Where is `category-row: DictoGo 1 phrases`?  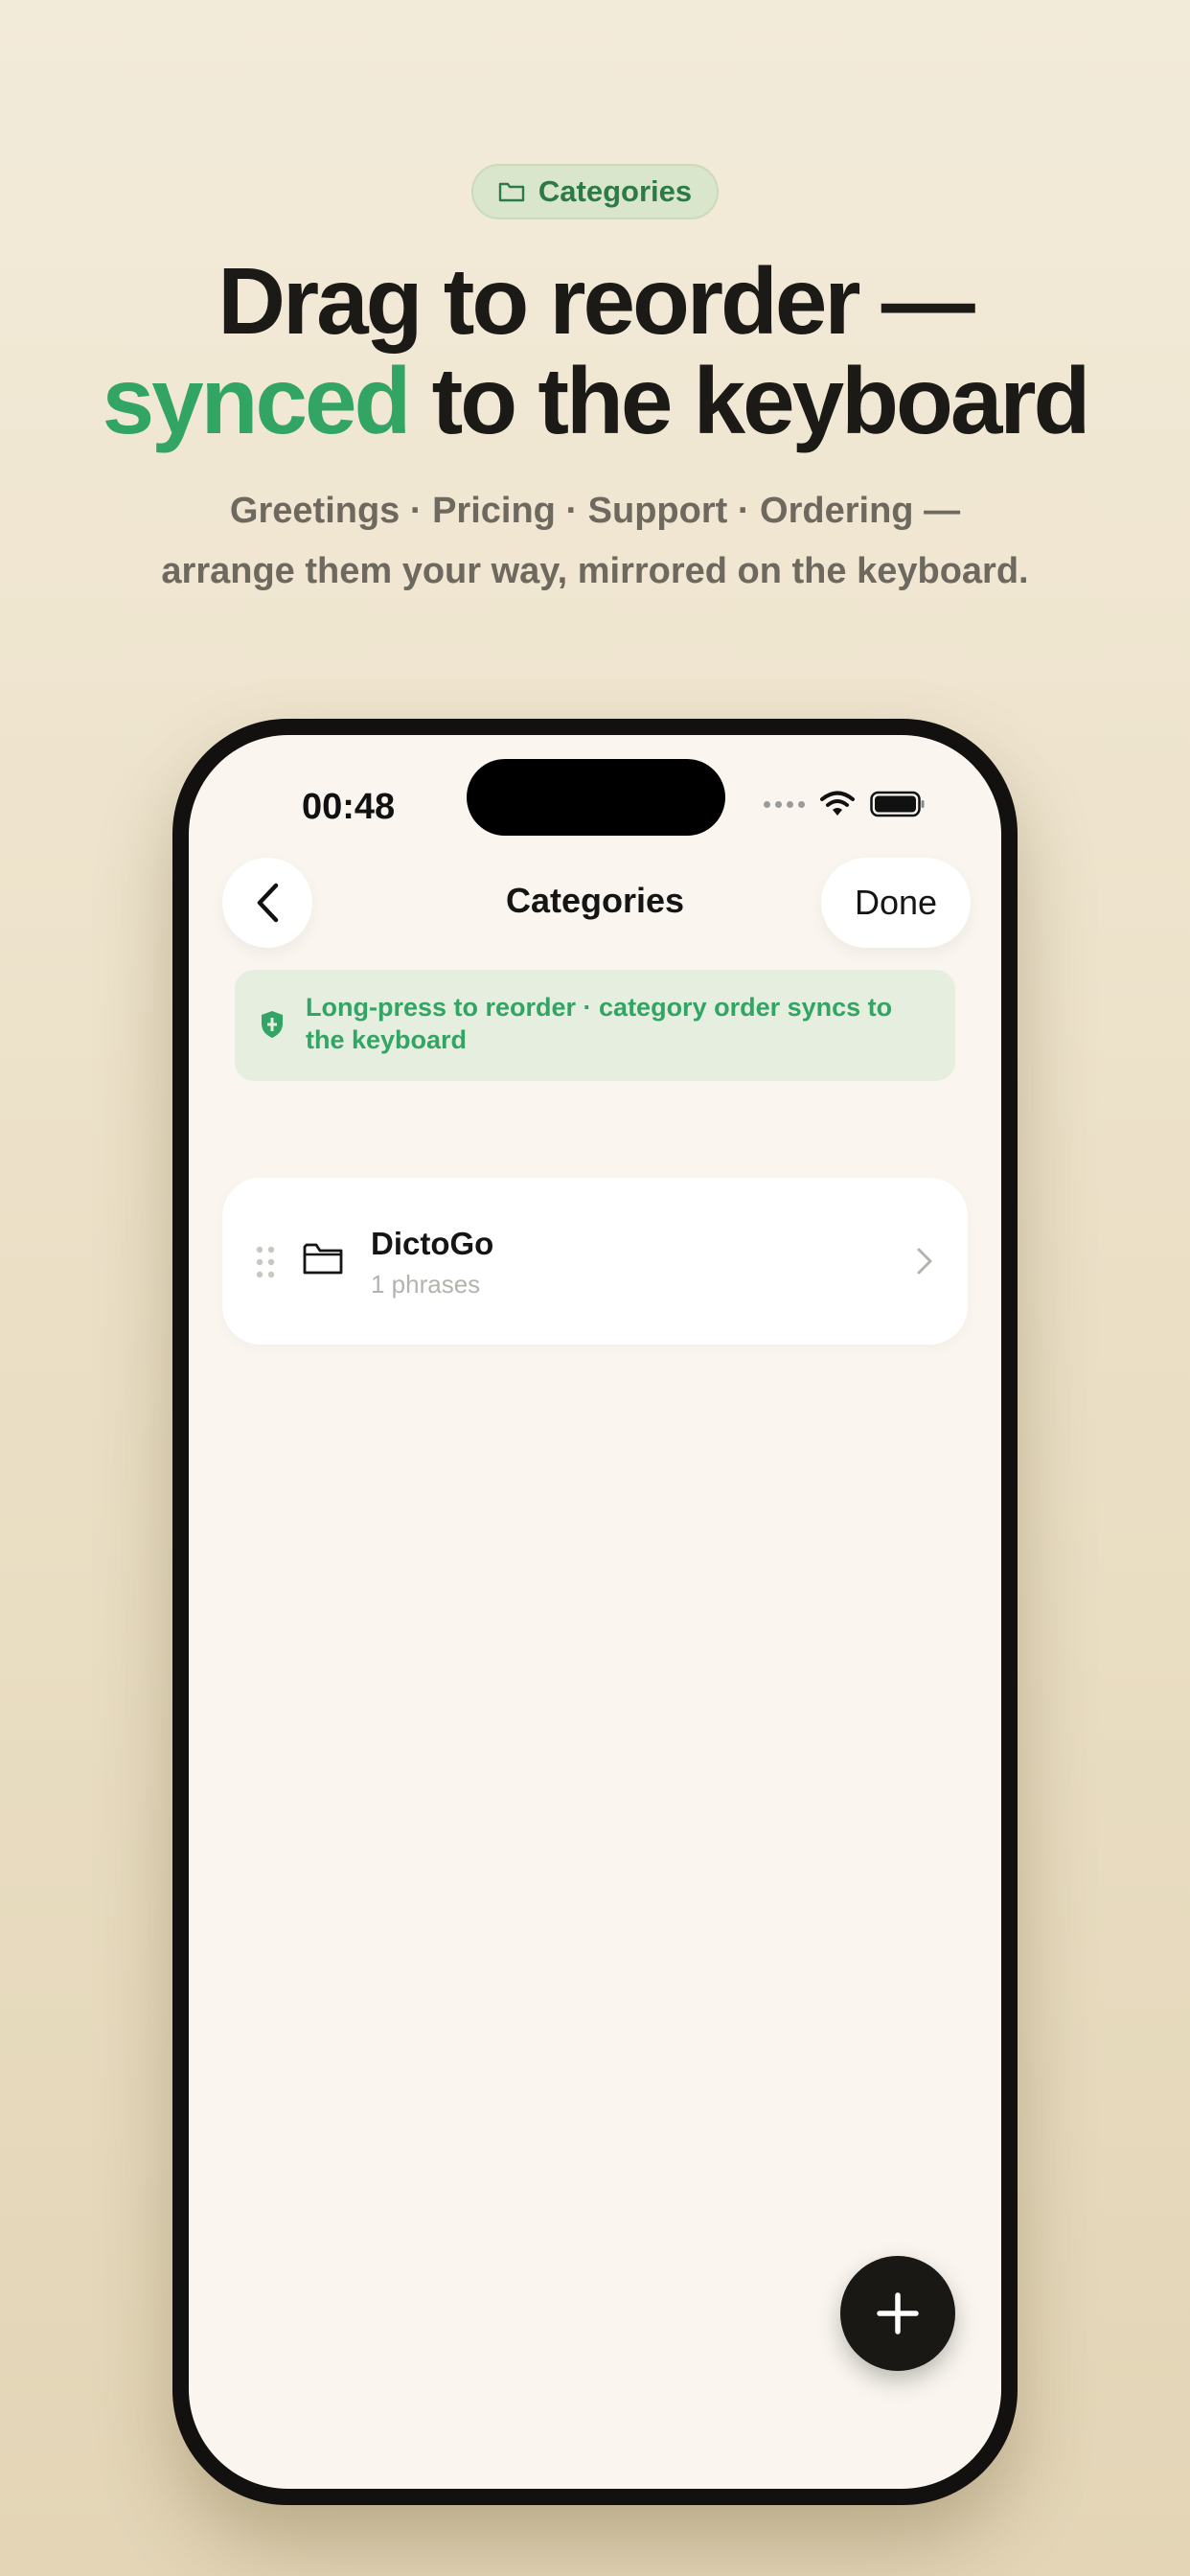 category-row: DictoGo 1 phrases is located at coordinates (595, 1261).